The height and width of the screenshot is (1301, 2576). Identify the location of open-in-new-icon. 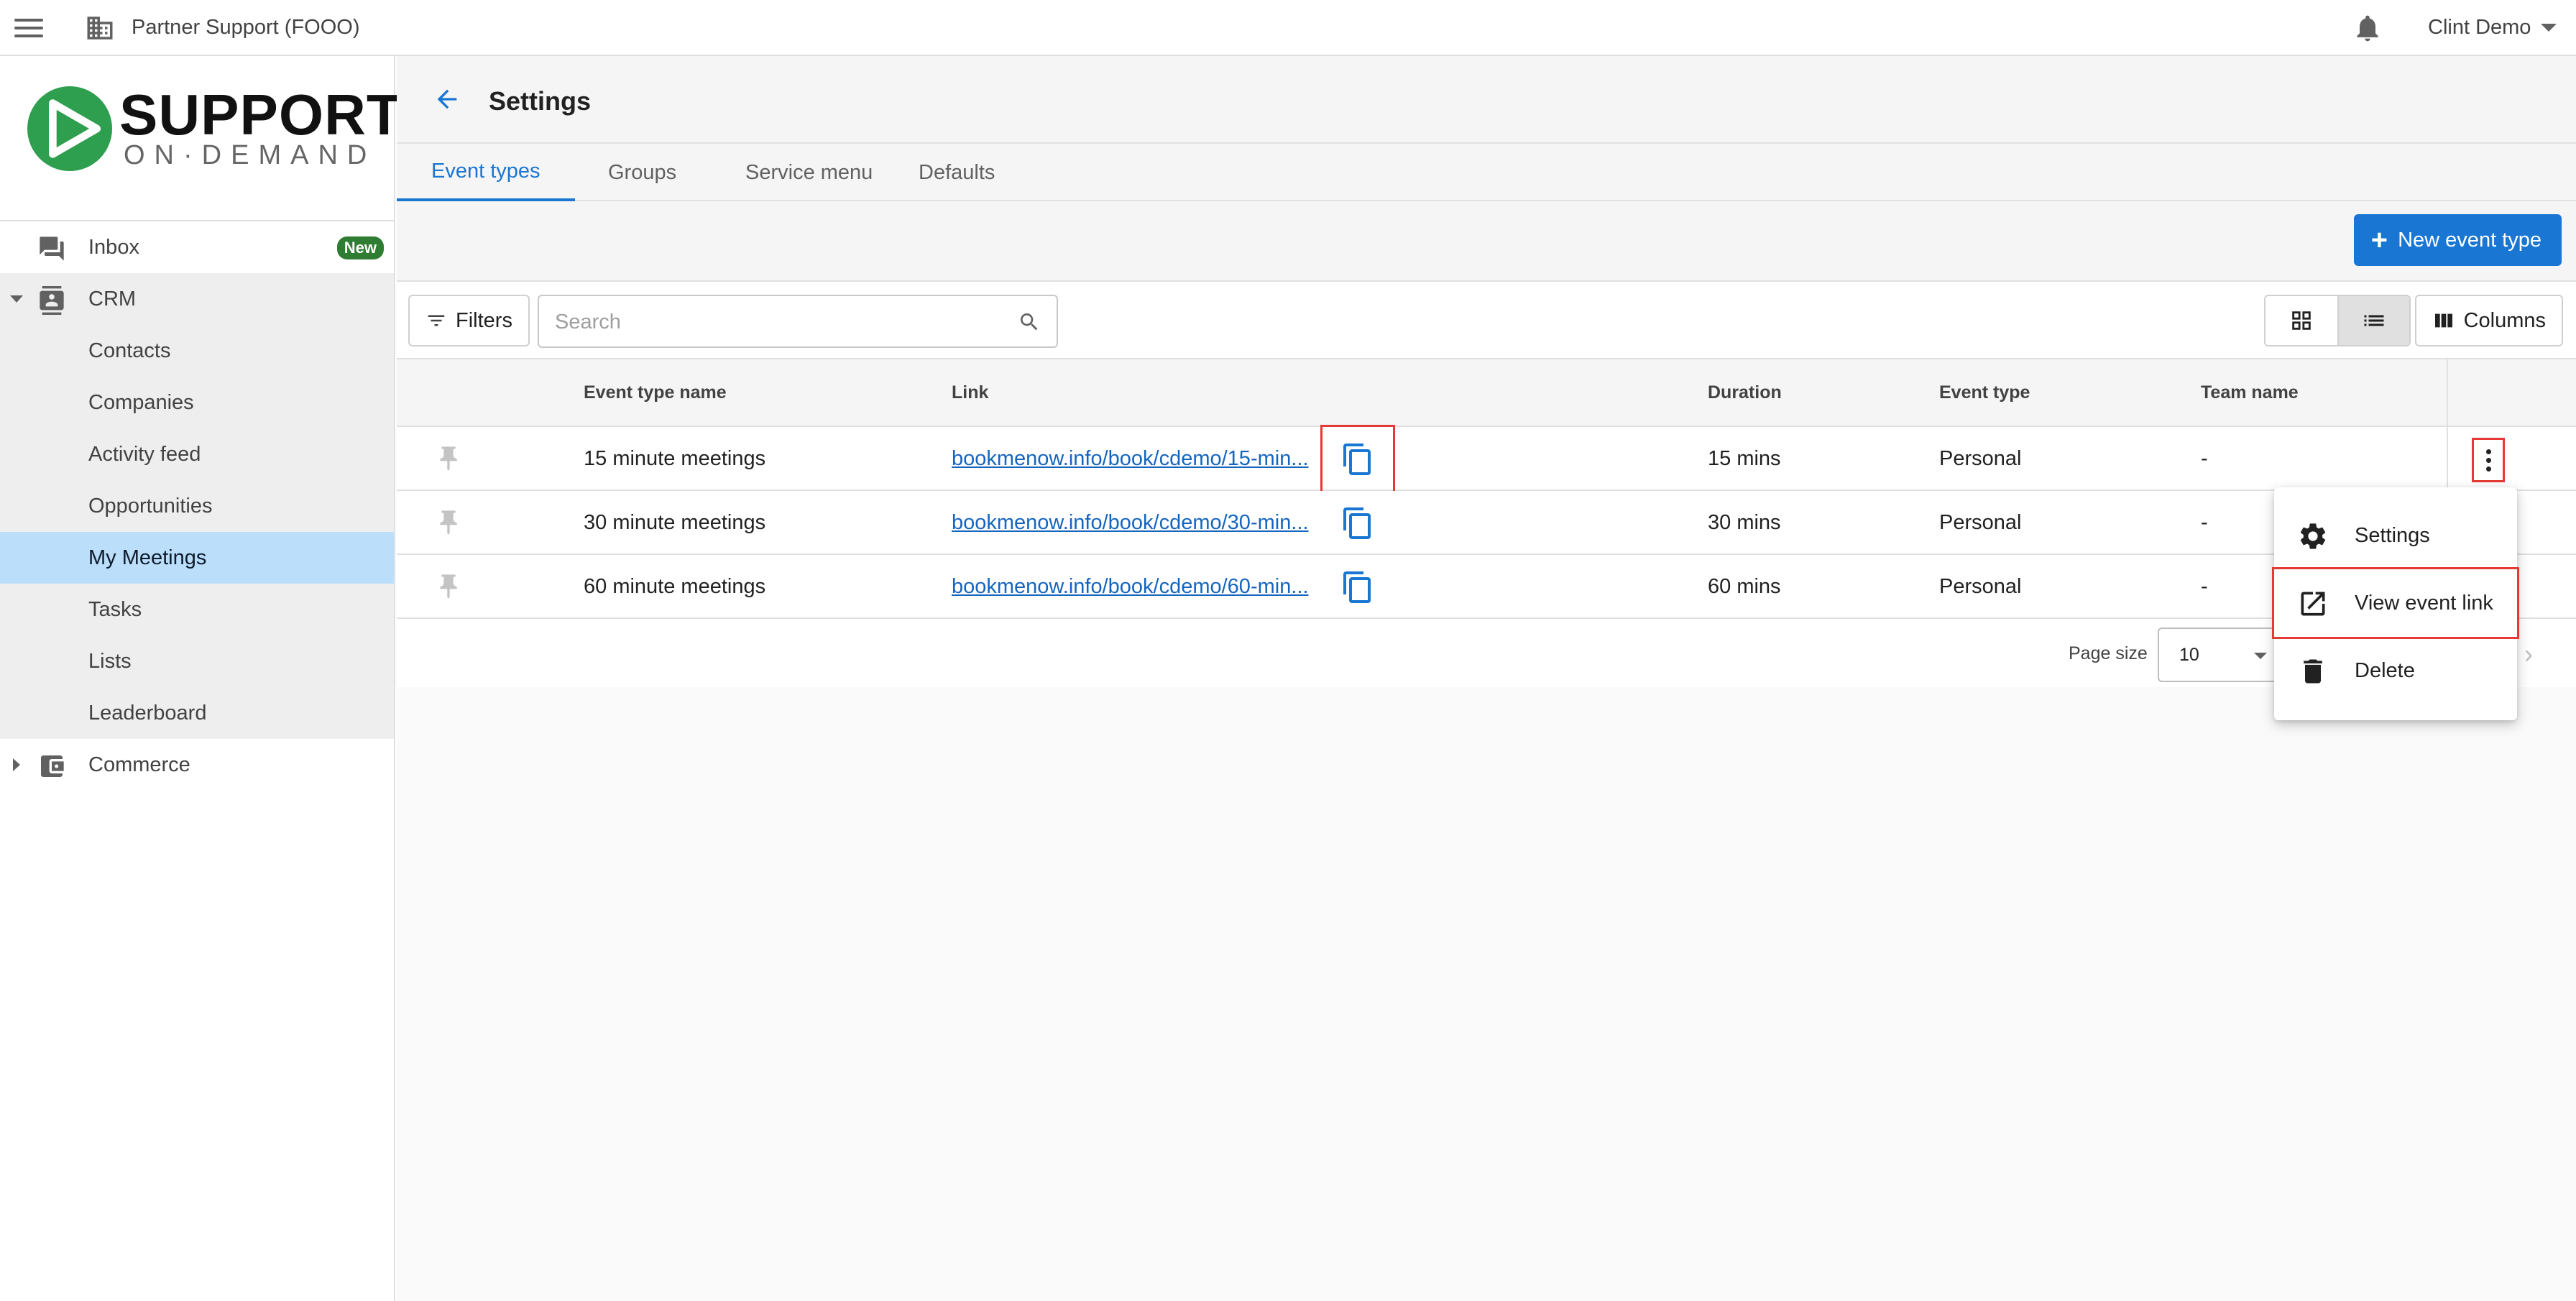
(2313, 604).